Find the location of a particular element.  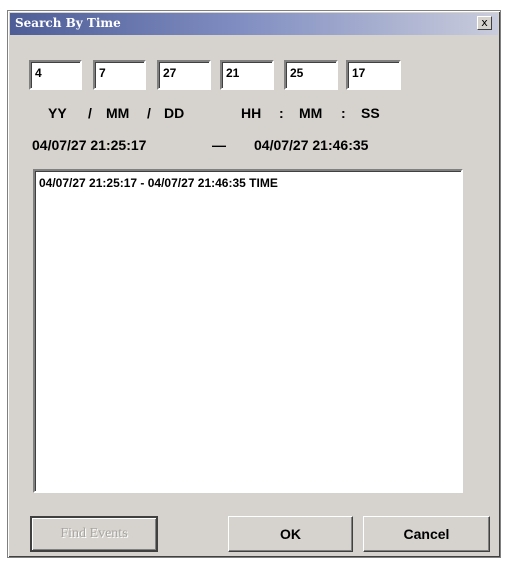

minute-input: 25 is located at coordinates (311, 75).